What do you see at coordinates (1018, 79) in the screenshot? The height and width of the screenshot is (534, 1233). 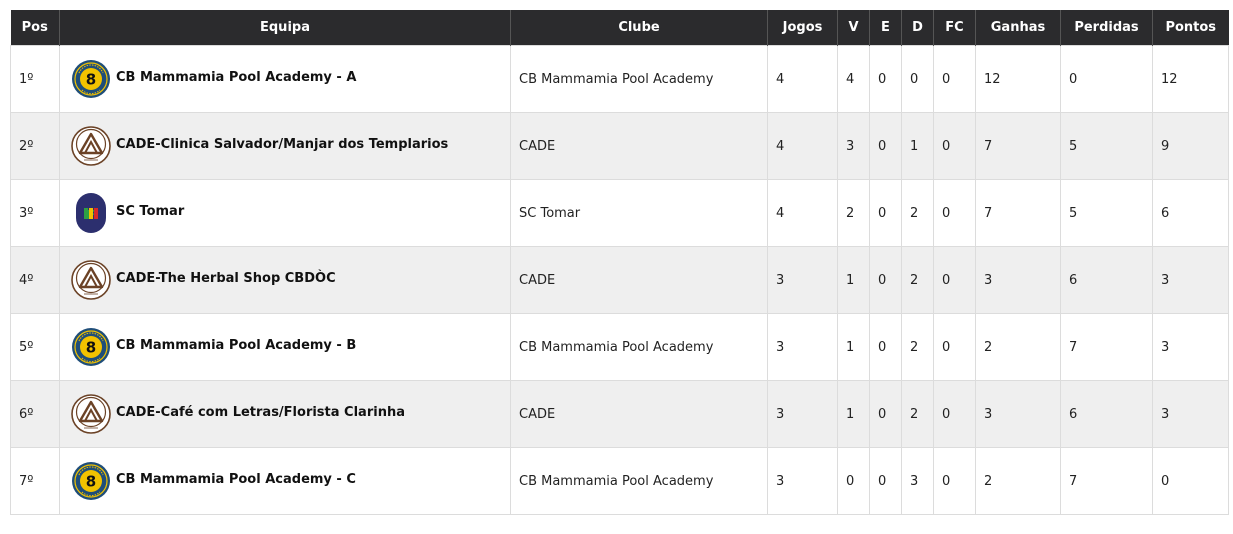 I see `cell-ganhas: 12` at bounding box center [1018, 79].